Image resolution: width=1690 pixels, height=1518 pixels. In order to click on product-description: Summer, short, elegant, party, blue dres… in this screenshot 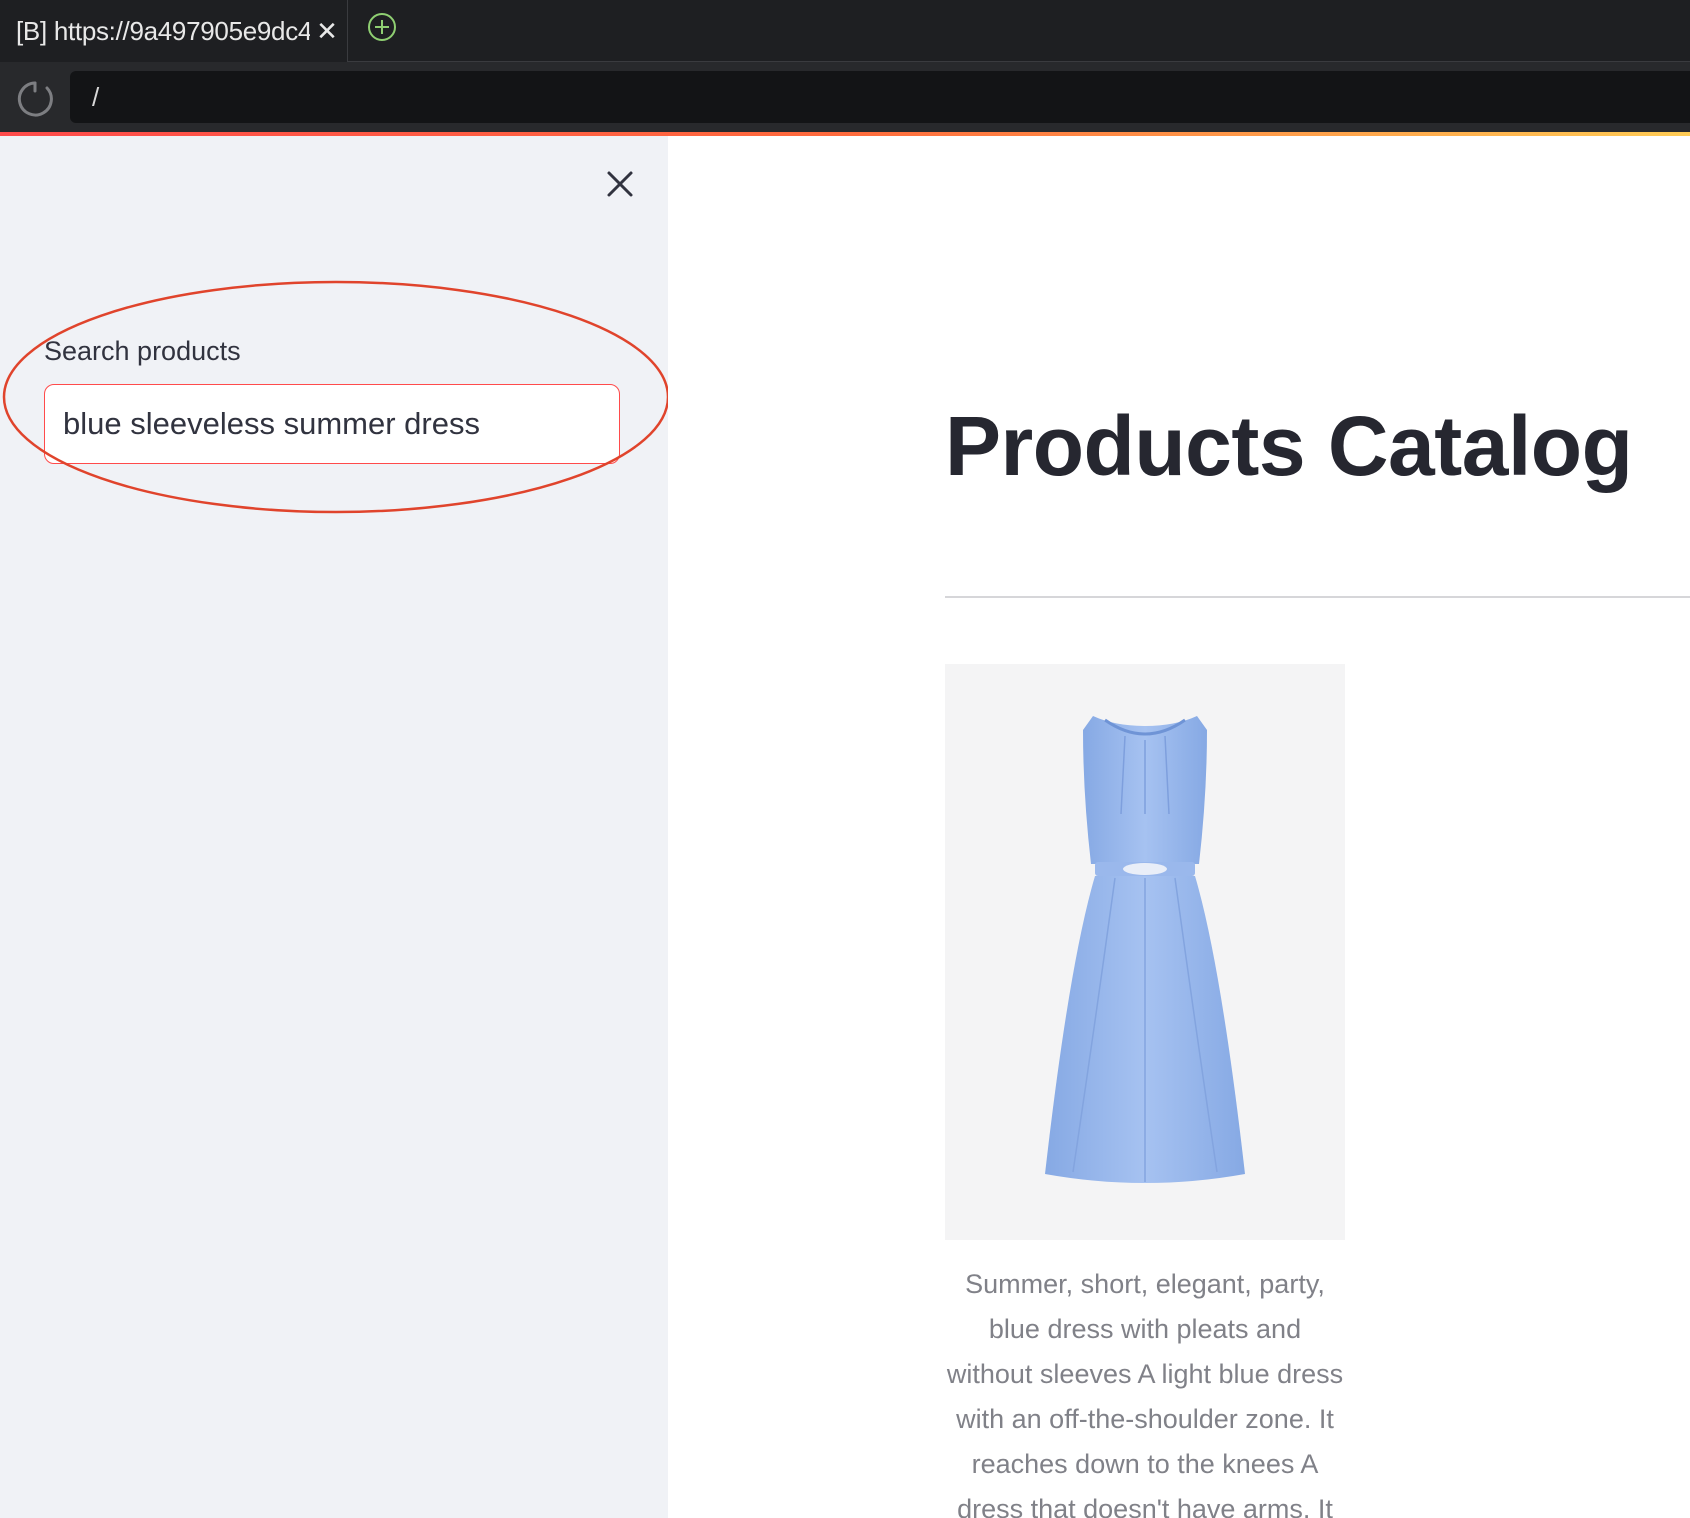, I will do `click(1145, 1393)`.